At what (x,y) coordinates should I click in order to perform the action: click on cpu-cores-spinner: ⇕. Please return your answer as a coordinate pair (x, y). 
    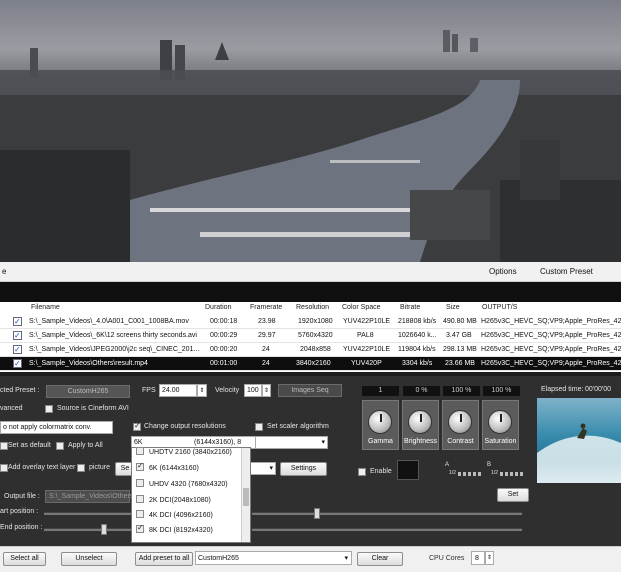
    Looking at the image, I should click on (489, 558).